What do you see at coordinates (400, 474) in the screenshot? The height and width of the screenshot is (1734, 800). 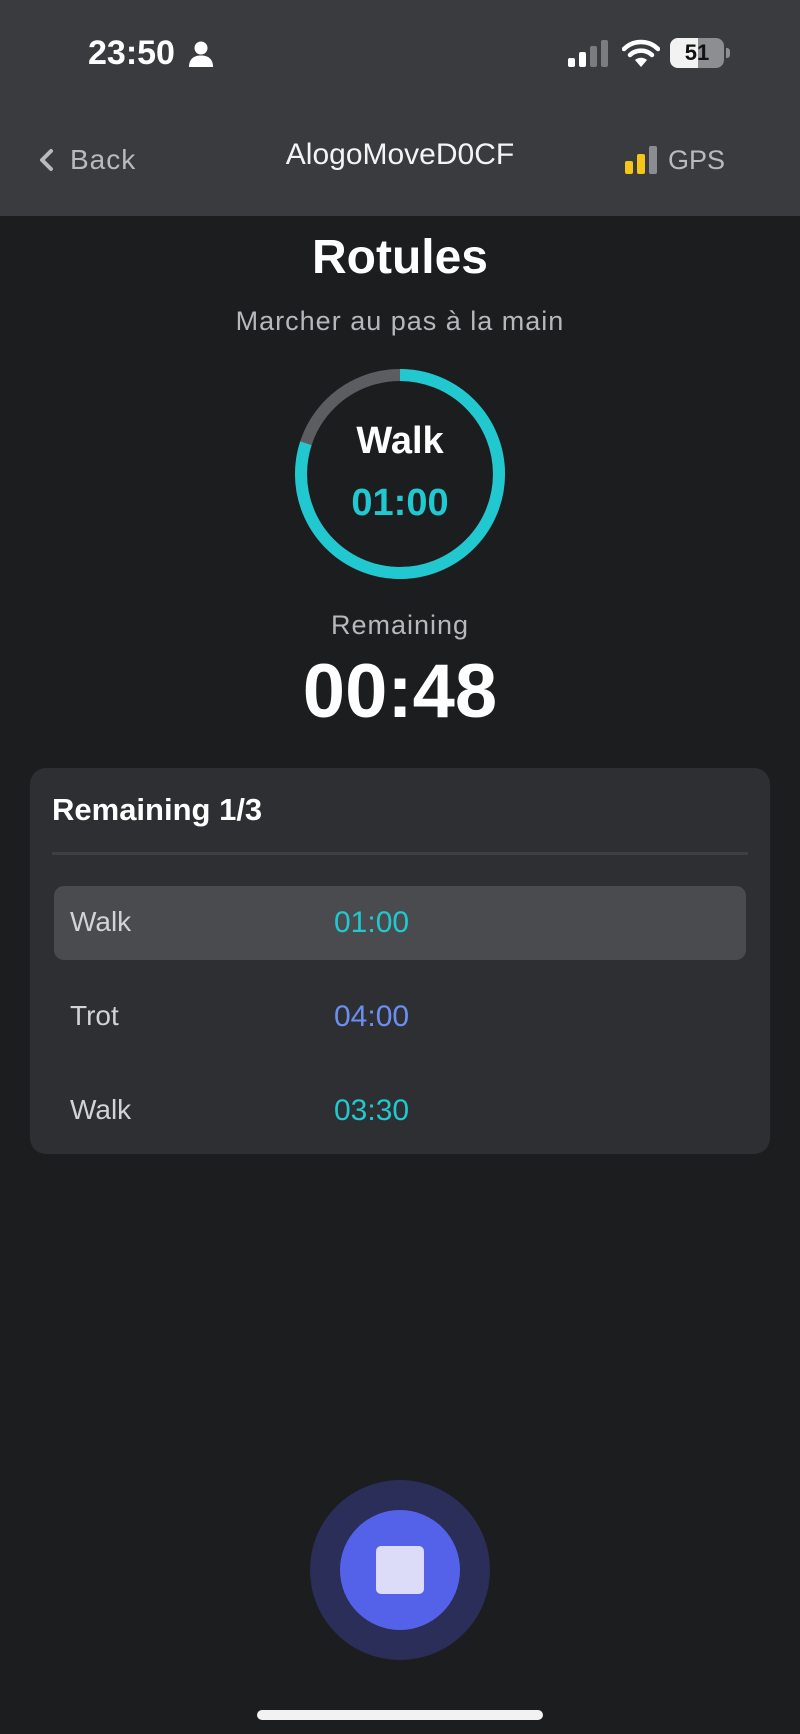 I see `step-progress-ring` at bounding box center [400, 474].